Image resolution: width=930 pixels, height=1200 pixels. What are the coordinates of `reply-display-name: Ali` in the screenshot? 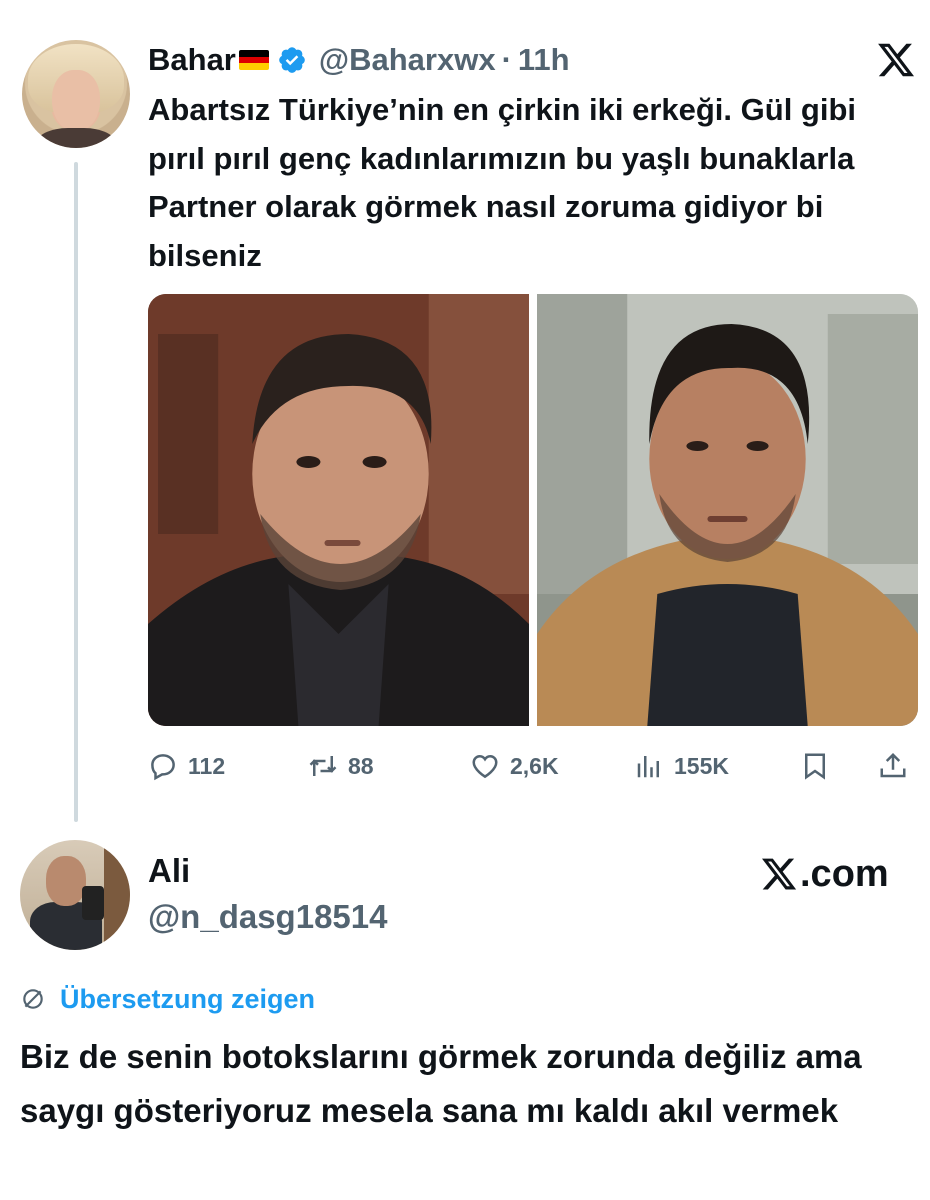 It's located at (169, 871).